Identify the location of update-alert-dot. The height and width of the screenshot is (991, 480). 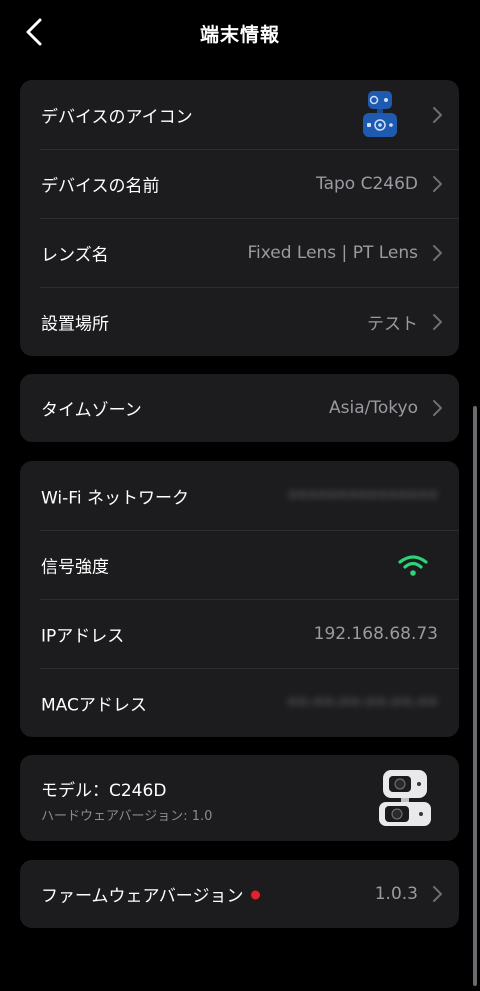
(256, 894).